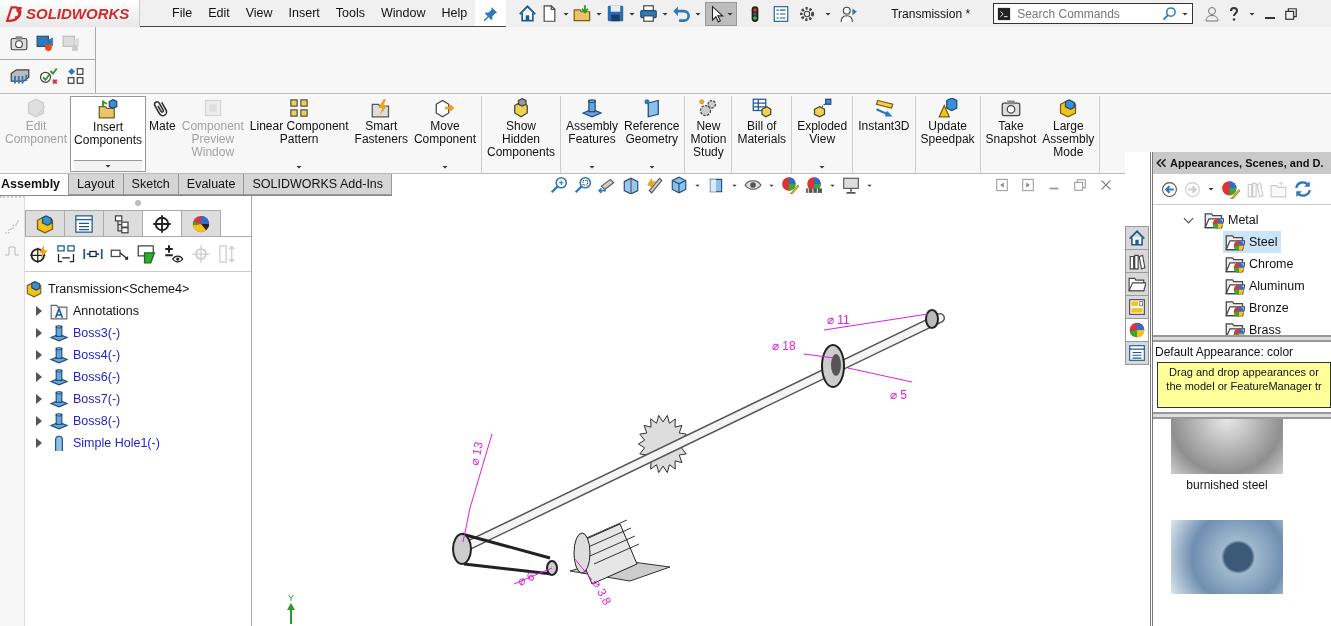 This screenshot has width=1331, height=626. I want to click on tree-item: Boss4(-), so click(97, 355).